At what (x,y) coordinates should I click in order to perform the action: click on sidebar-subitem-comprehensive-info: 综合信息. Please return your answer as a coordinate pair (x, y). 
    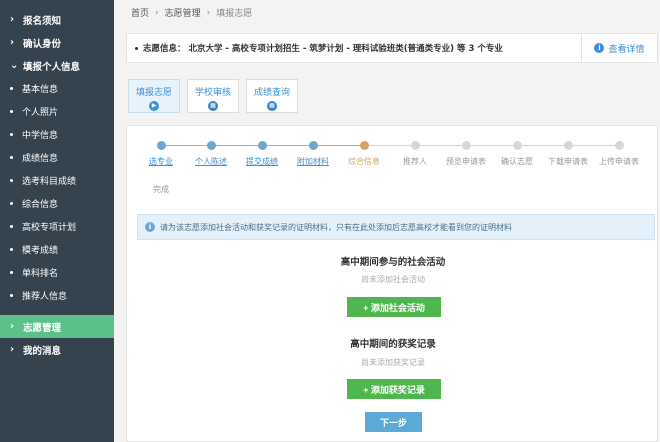
    Looking at the image, I should click on (57, 203).